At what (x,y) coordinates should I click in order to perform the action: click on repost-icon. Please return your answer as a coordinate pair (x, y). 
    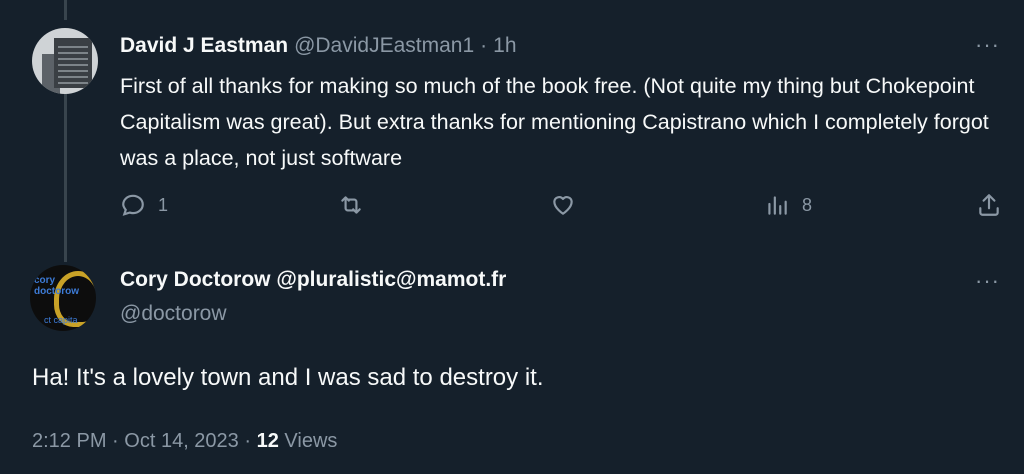
    Looking at the image, I should click on (351, 205).